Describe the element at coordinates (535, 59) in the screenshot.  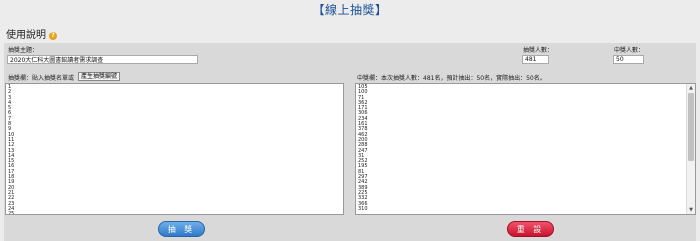
I see `count-input` at that location.